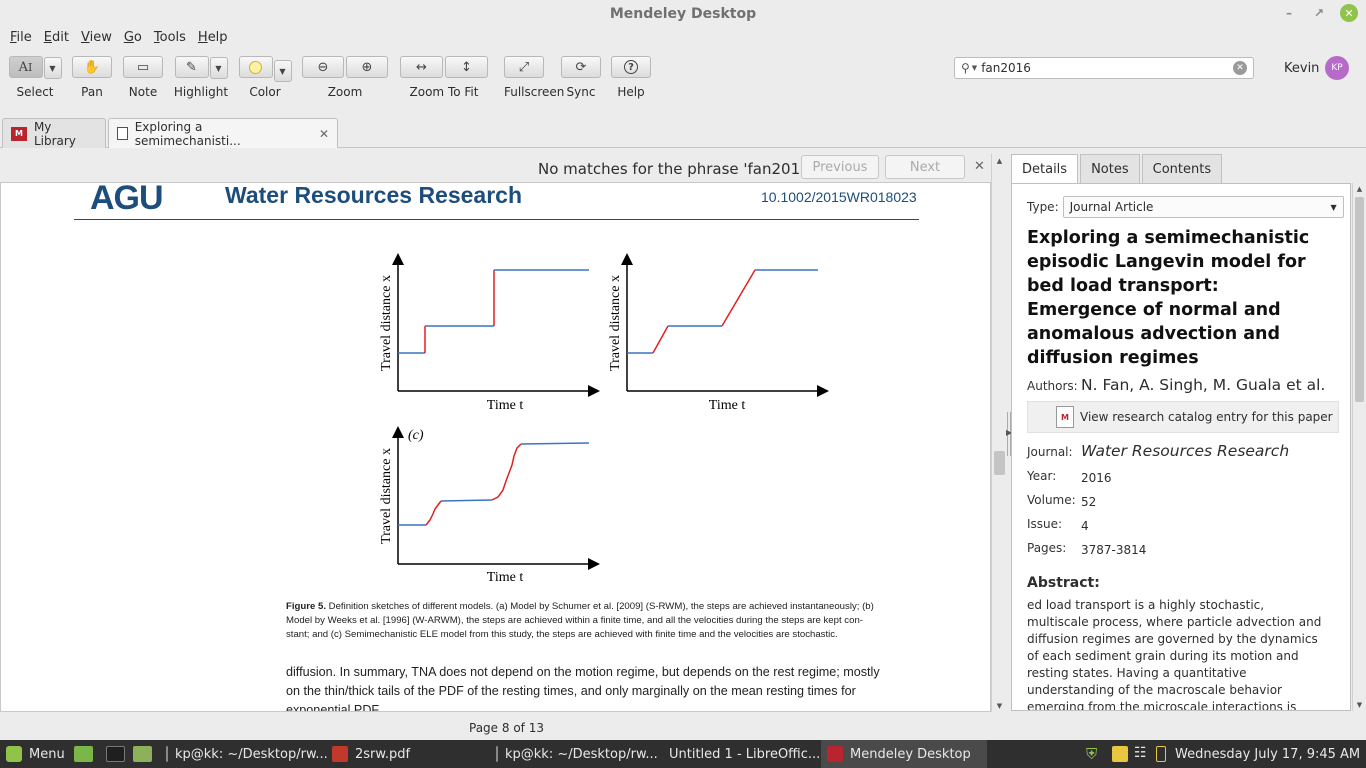  Describe the element at coordinates (999, 706) in the screenshot. I see `scroll-down-icon: ▼` at that location.